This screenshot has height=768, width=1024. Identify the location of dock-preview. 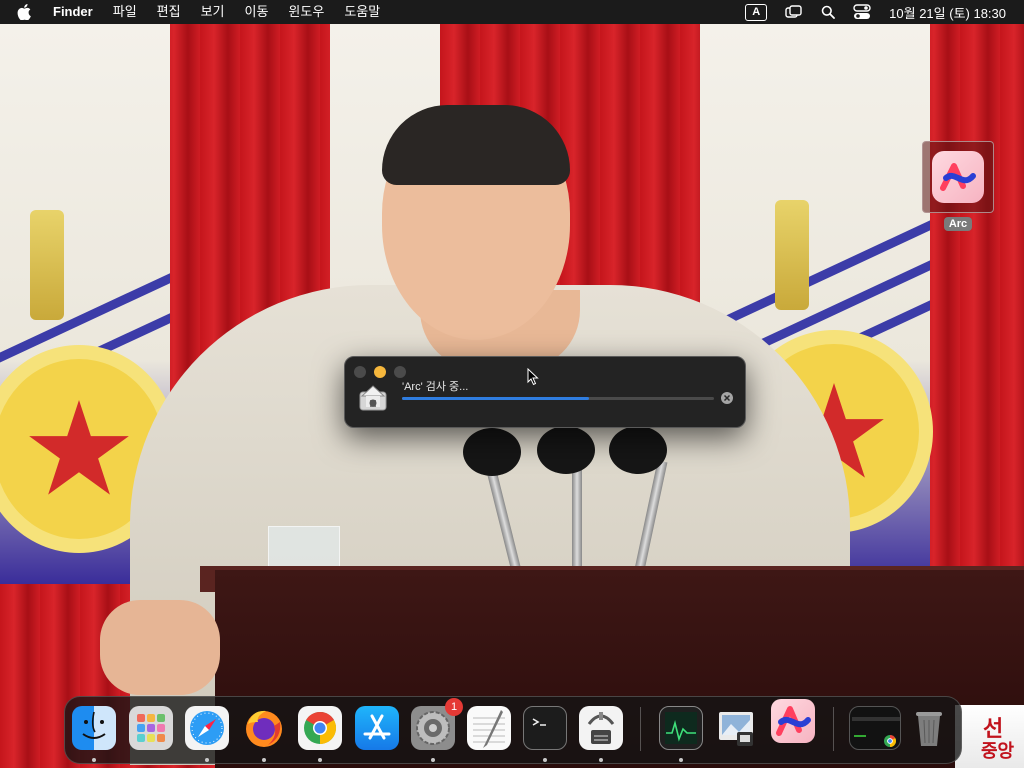
(737, 728).